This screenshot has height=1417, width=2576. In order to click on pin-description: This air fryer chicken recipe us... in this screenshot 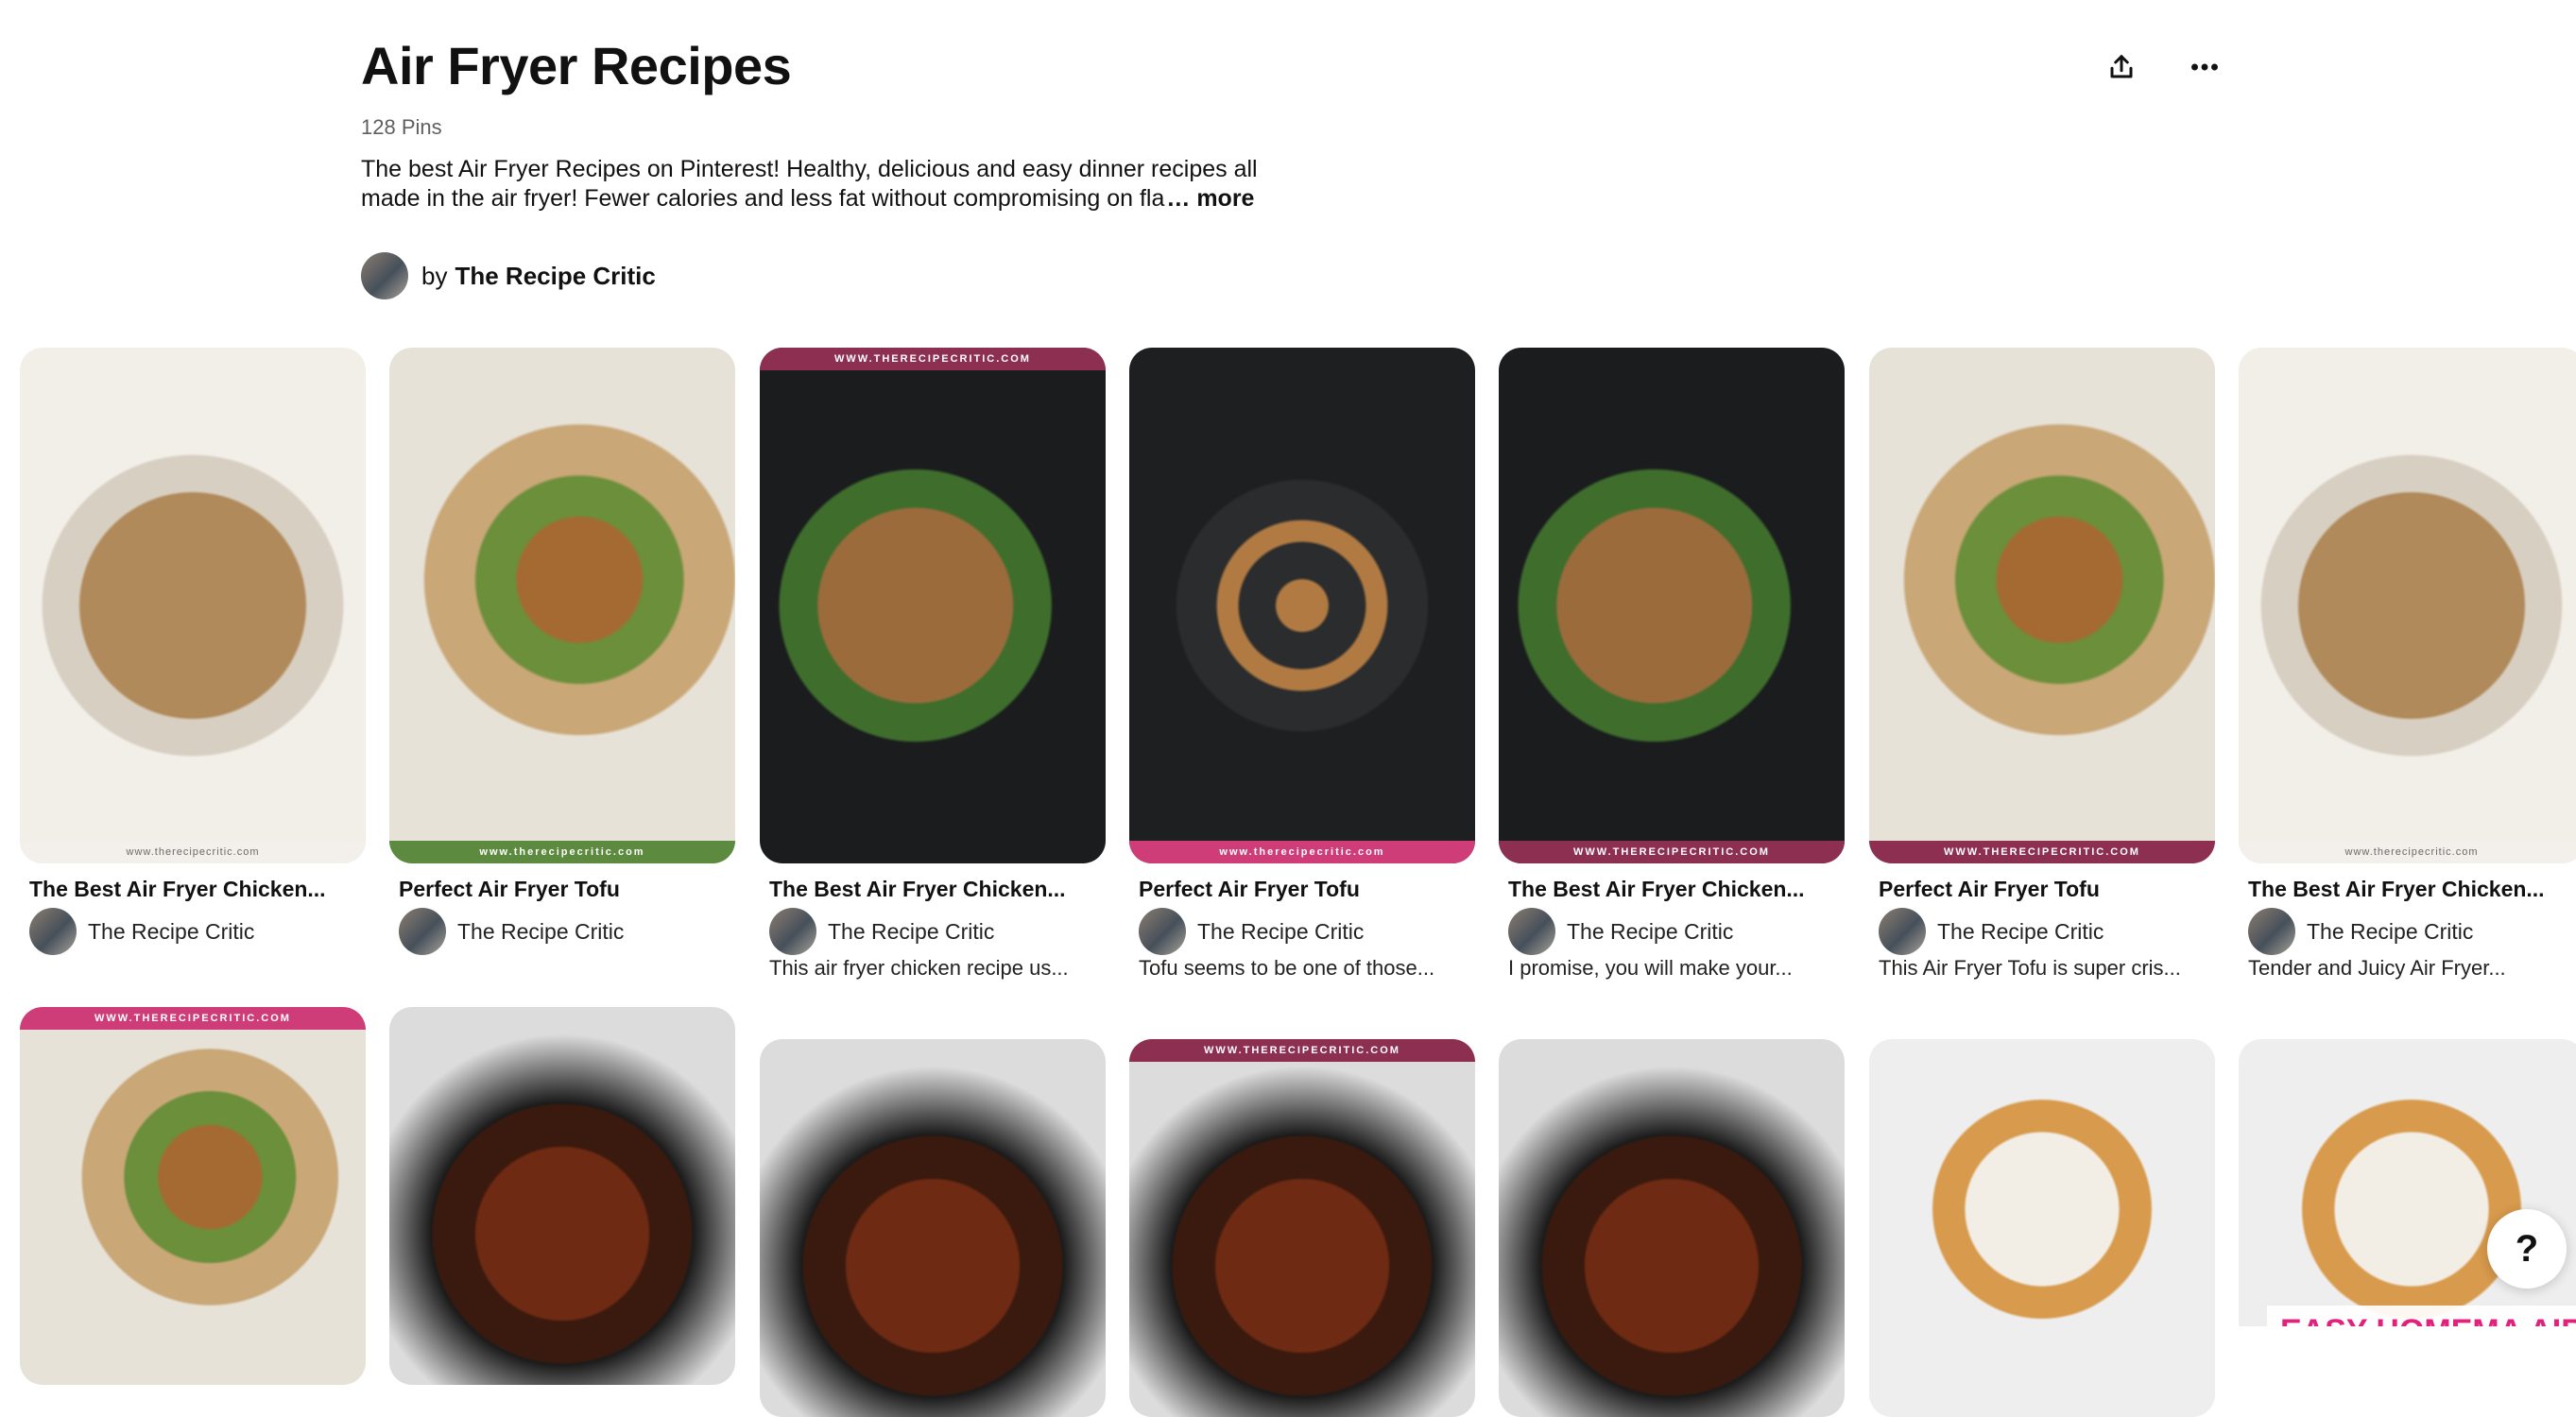, I will do `click(919, 968)`.